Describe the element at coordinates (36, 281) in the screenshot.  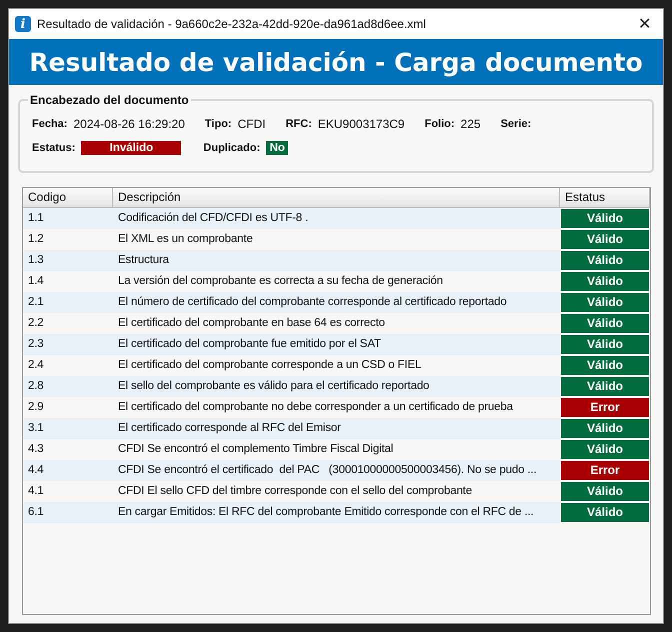
I see `code-cell-text: 1.4` at that location.